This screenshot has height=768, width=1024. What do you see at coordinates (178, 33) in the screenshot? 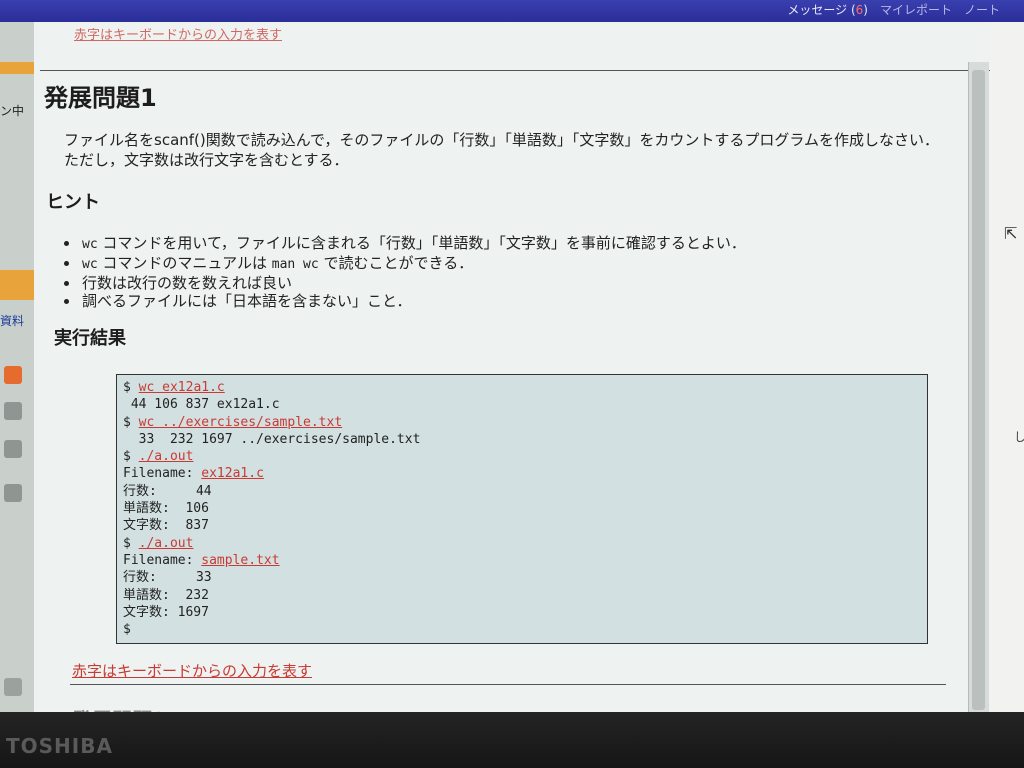
I see `previous-footnote-link: 赤字はキーボードからの入力を表す` at bounding box center [178, 33].